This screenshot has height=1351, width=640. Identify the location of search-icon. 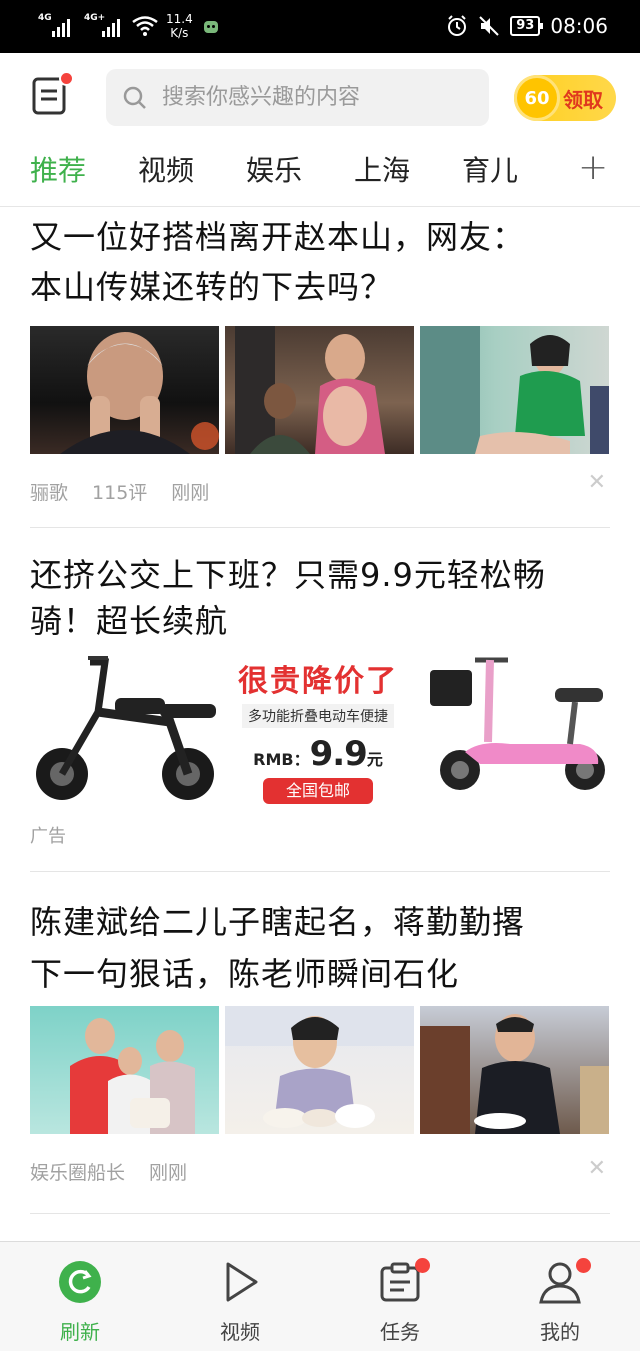
(134, 97).